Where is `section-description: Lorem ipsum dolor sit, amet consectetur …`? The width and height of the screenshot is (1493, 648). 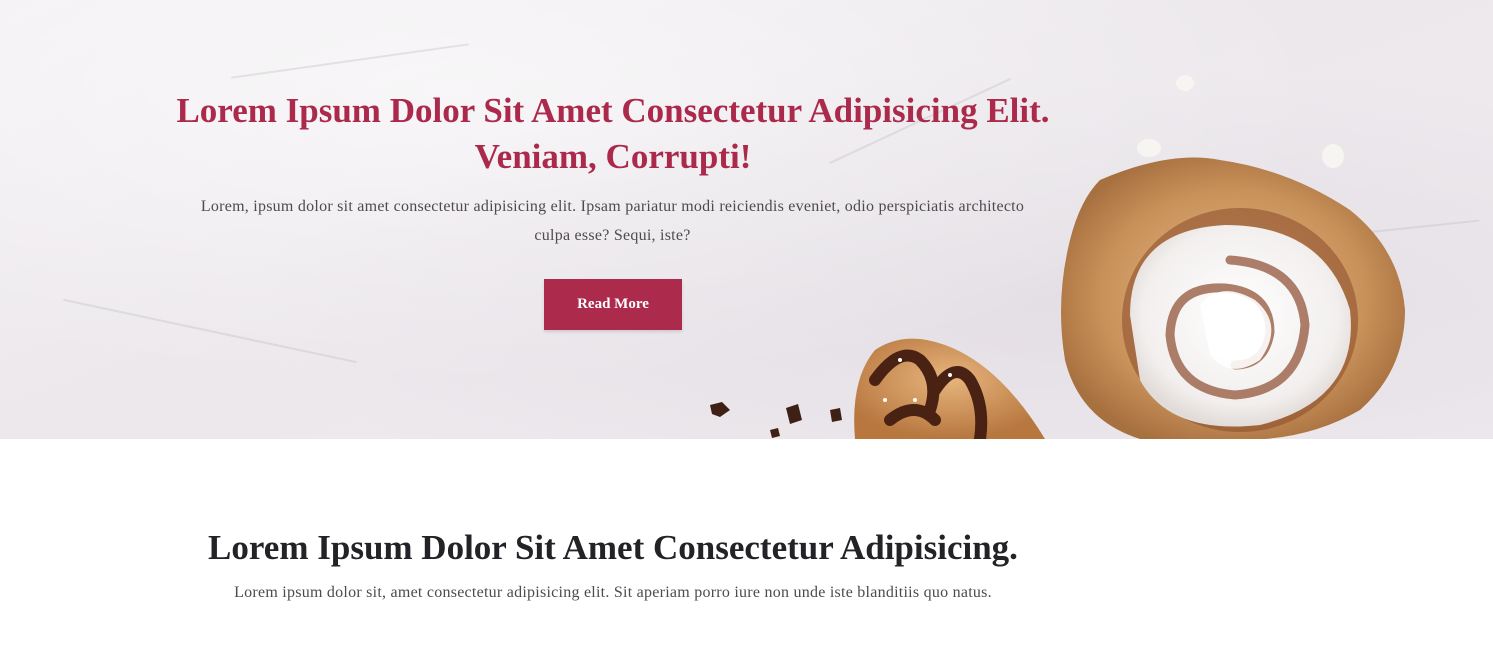 section-description: Lorem ipsum dolor sit, amet consectetur … is located at coordinates (613, 592).